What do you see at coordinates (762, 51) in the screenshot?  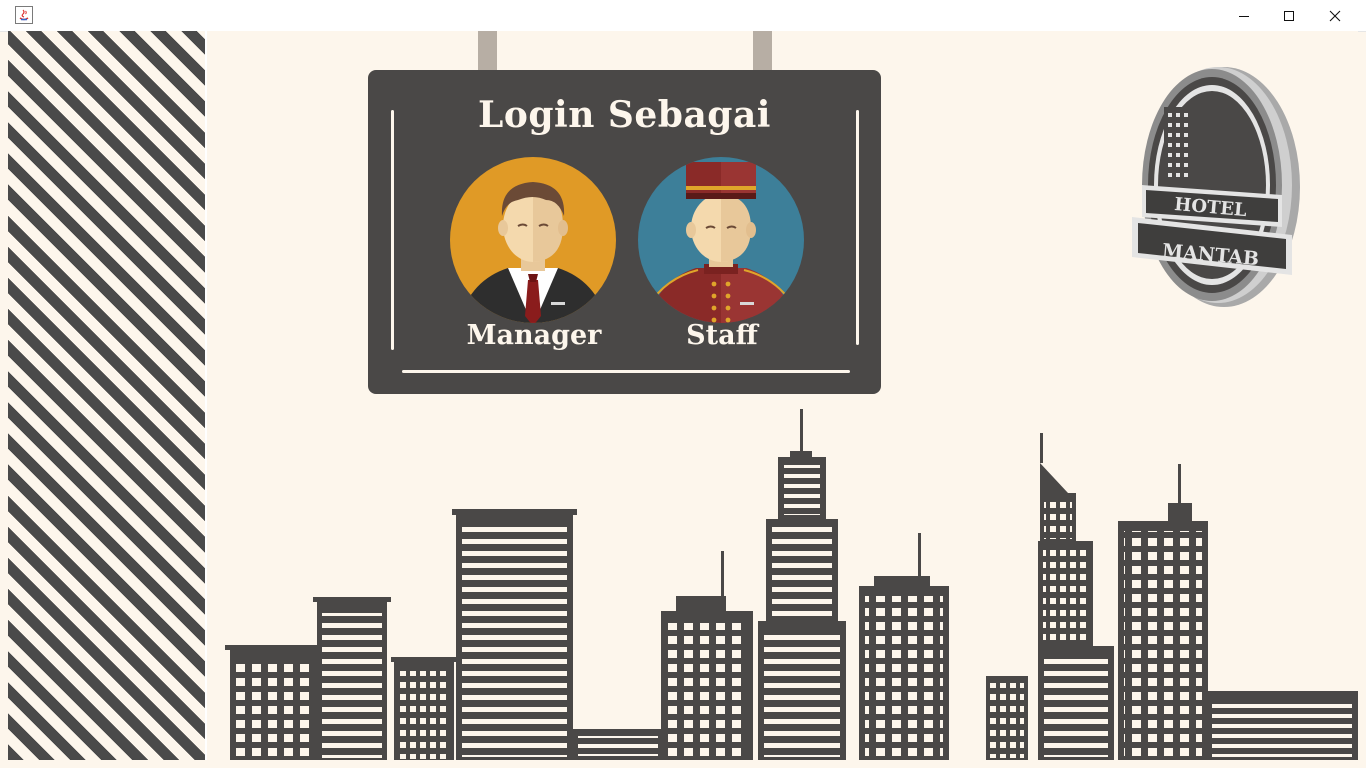 I see `sign-hanger-right` at bounding box center [762, 51].